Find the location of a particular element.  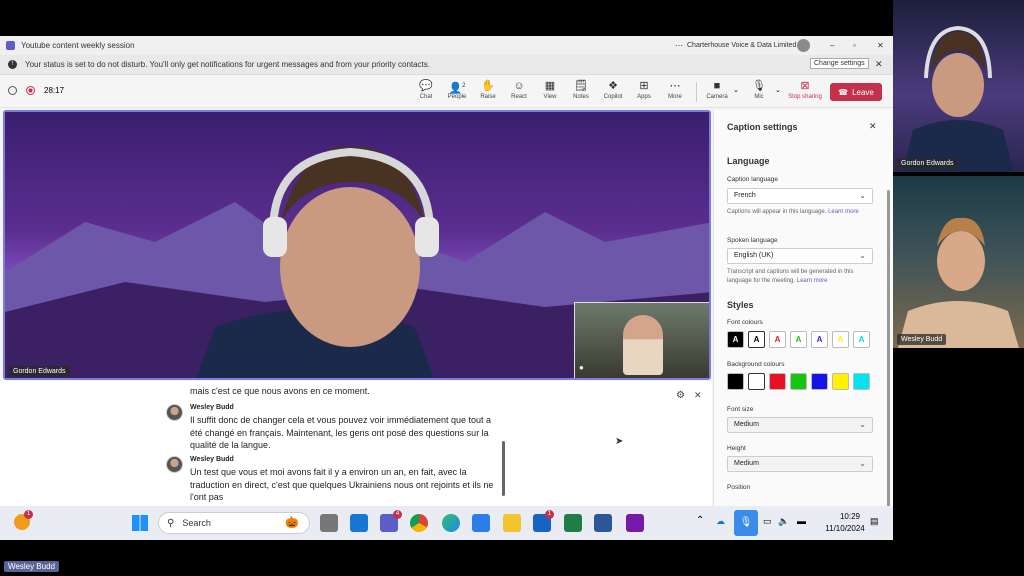

volume-icon: 🔈 is located at coordinates (783, 521).